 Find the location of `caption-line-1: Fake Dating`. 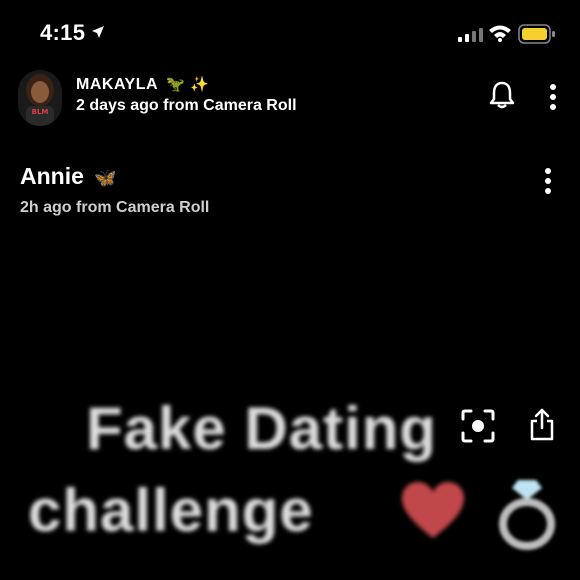

caption-line-1: Fake Dating is located at coordinates (262, 428).